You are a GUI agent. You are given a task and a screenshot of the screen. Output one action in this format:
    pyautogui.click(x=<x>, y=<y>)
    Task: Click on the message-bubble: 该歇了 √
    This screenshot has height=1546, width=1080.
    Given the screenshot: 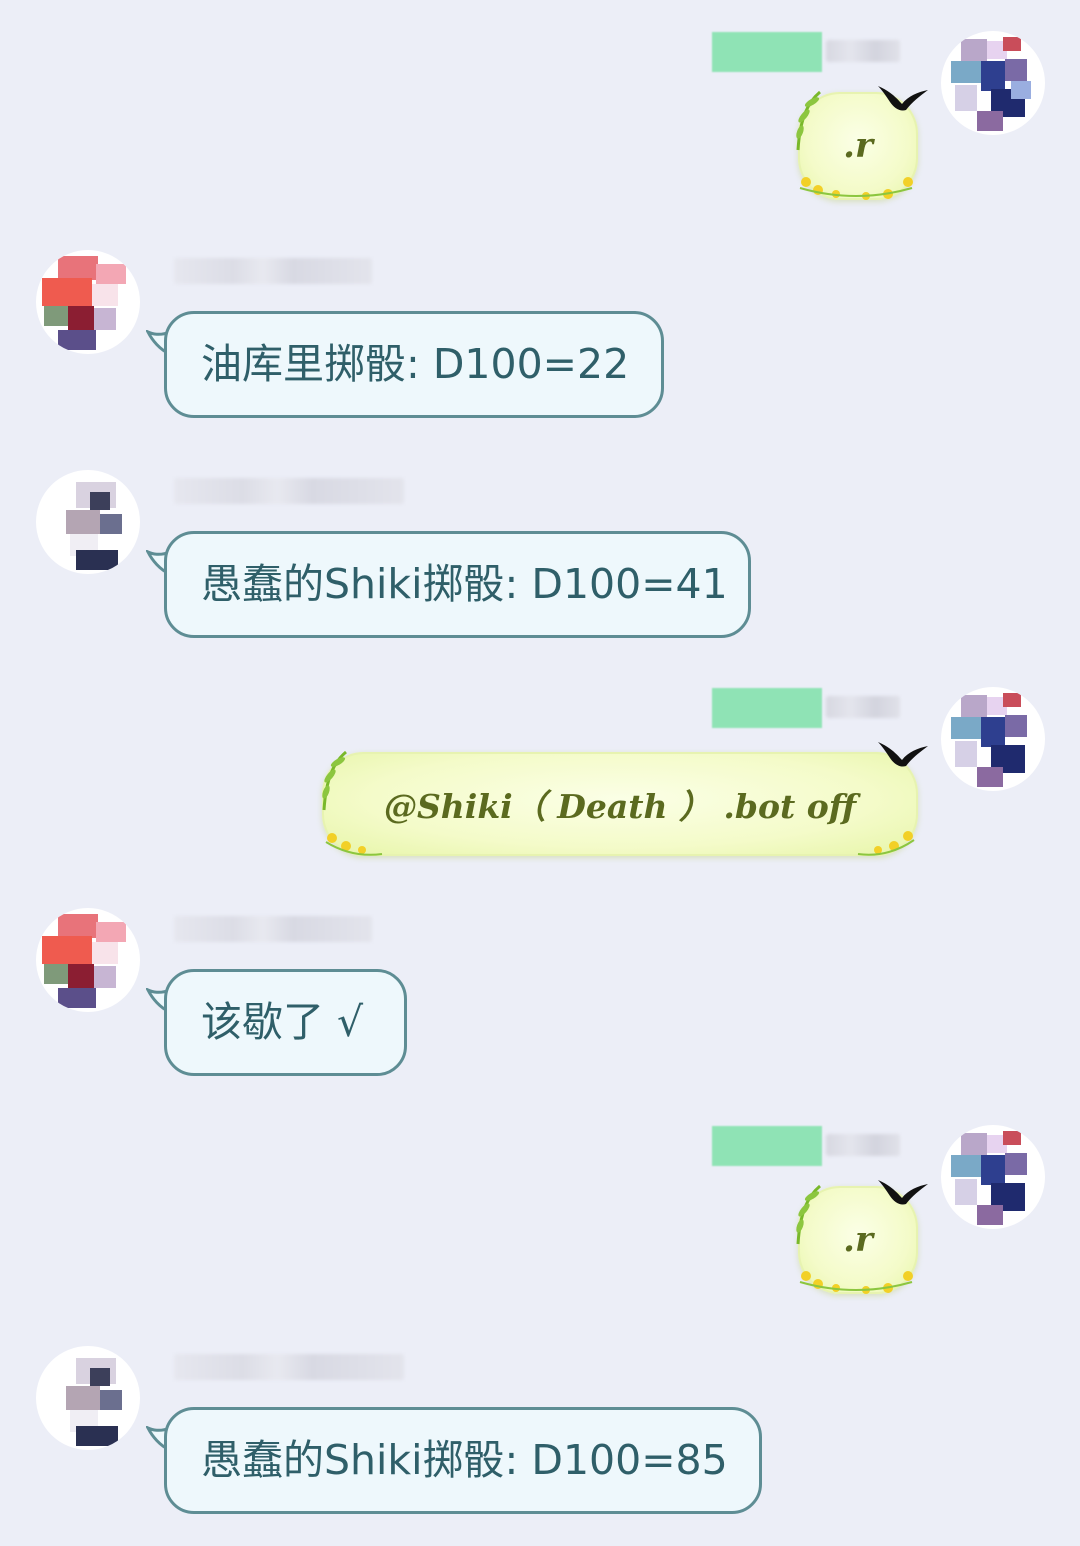 What is the action you would take?
    pyautogui.click(x=285, y=1022)
    